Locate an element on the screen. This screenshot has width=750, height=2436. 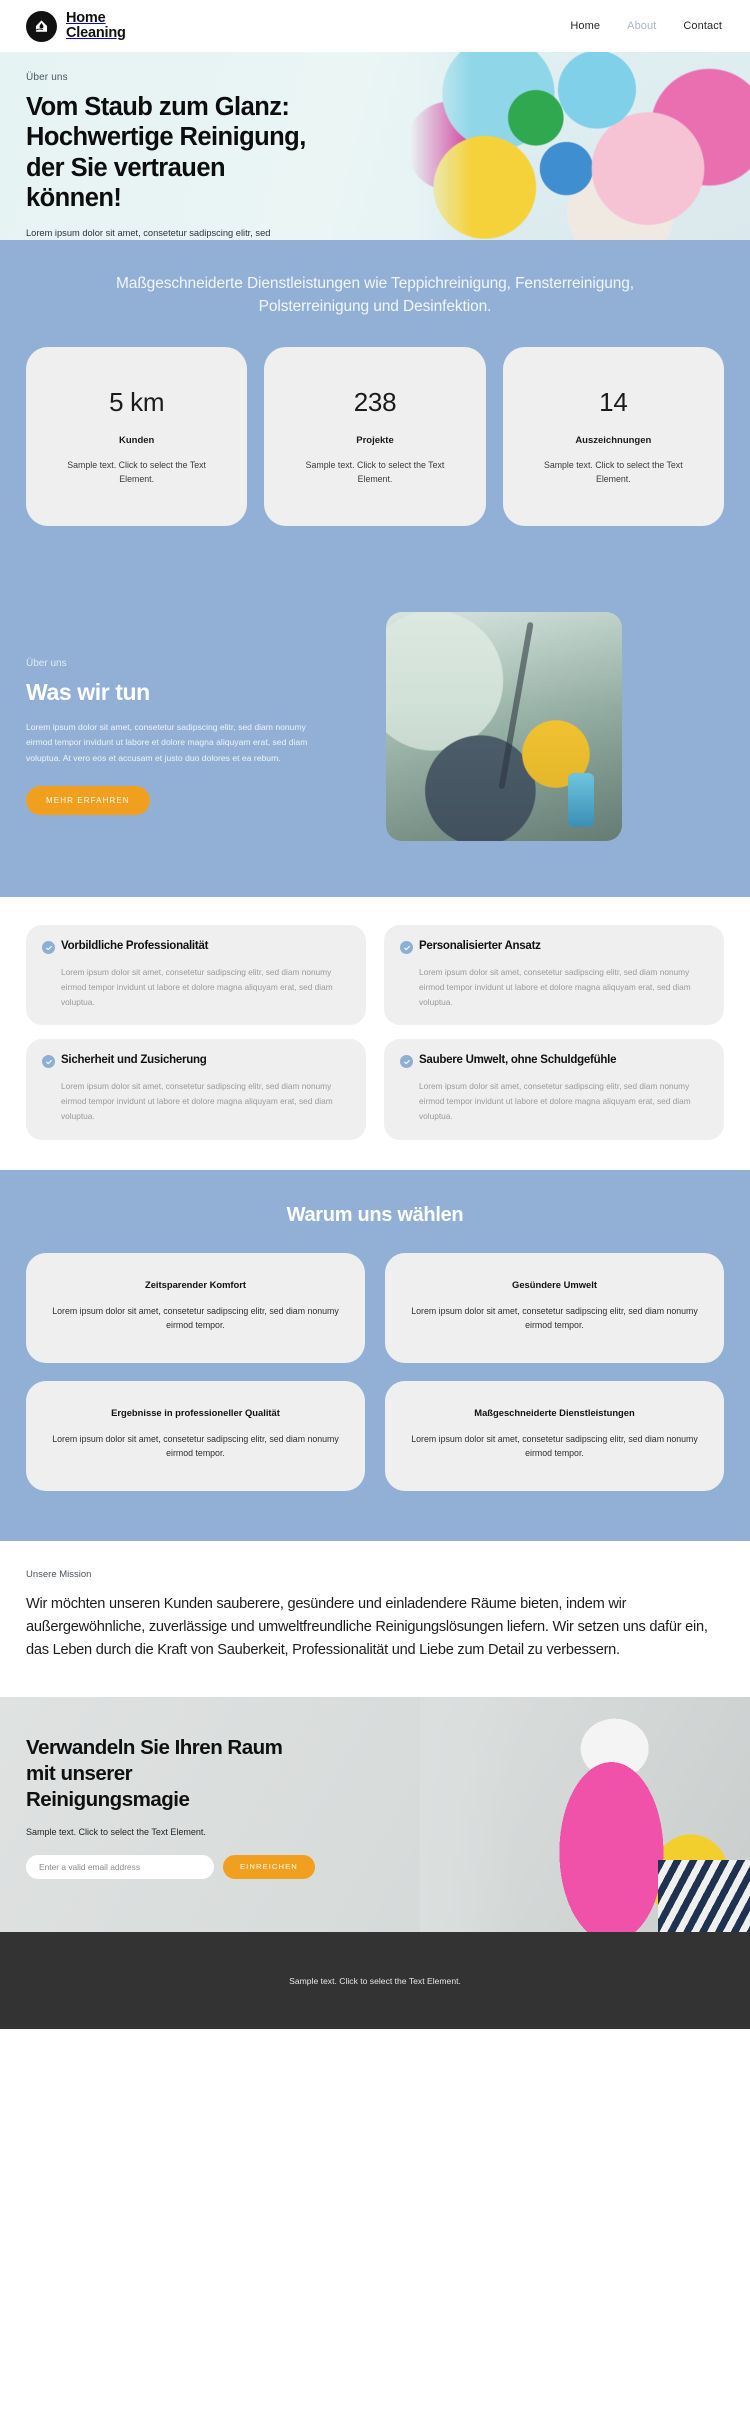
feature-title: Personalisierter Ansatz is located at coordinates (480, 946).